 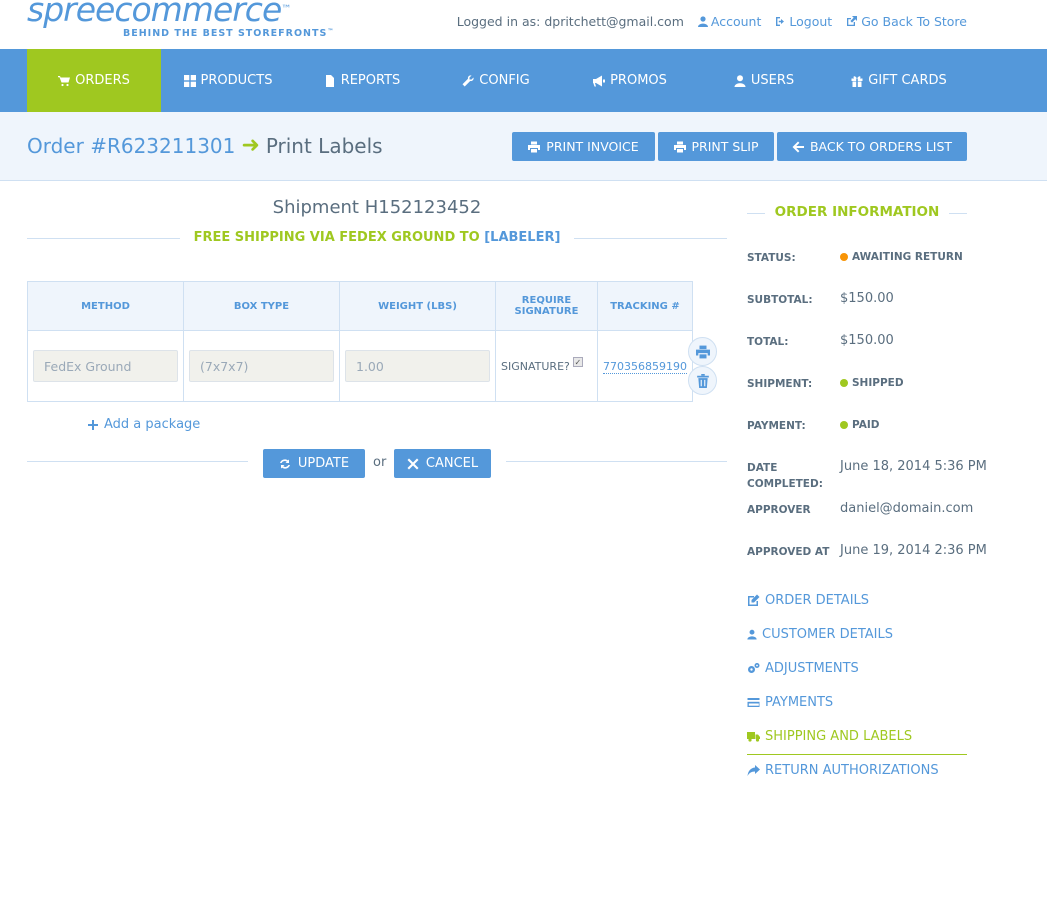 I want to click on status-value: AWAITING RETURN, so click(x=907, y=257).